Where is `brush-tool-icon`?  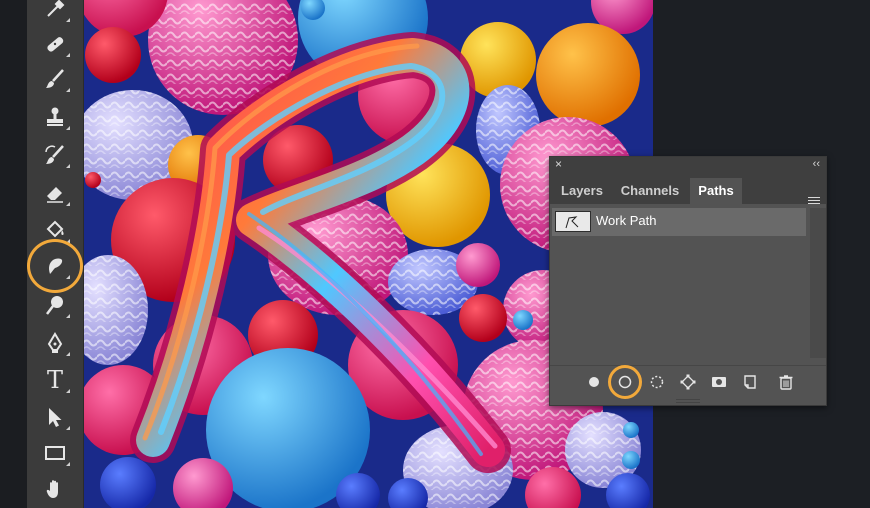 brush-tool-icon is located at coordinates (55, 79).